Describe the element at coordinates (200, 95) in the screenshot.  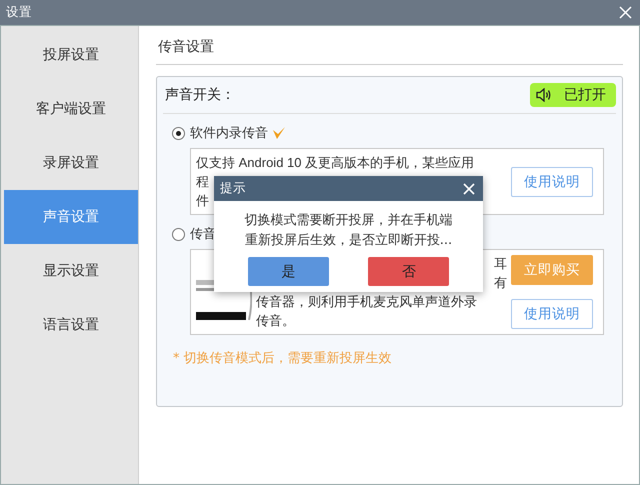
I see `switch-label: 声音开关：` at that location.